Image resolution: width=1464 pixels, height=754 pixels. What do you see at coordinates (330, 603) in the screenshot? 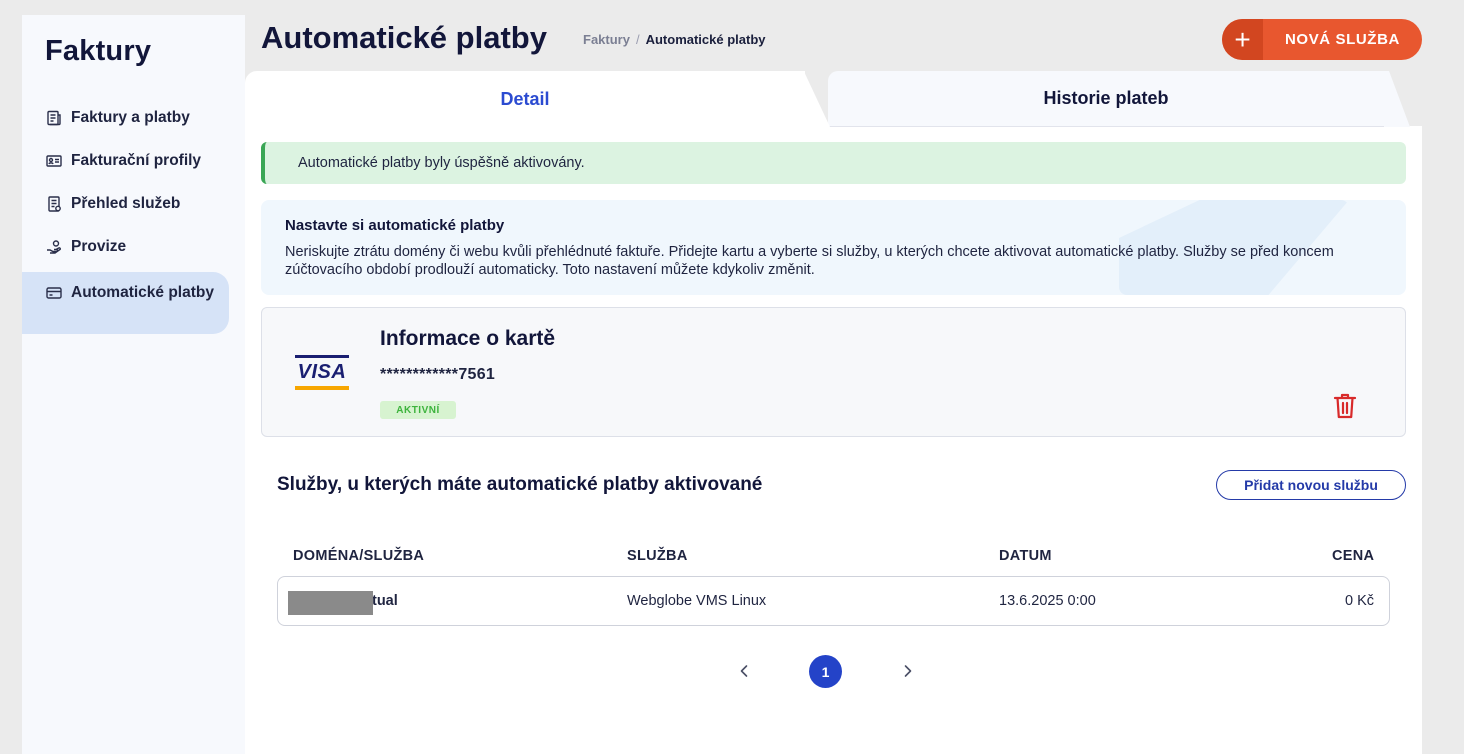
I see `redacted-domain` at bounding box center [330, 603].